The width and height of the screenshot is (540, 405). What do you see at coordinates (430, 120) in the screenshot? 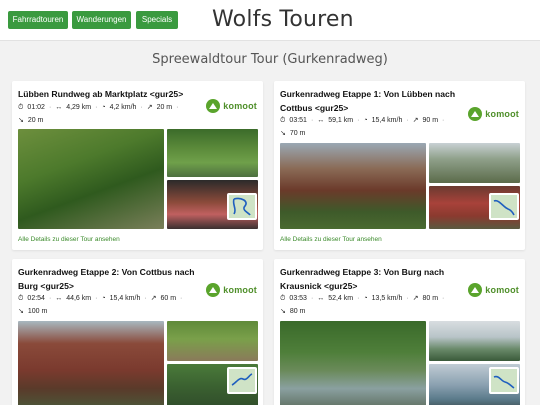
I see `tour-uphill: 90 m` at bounding box center [430, 120].